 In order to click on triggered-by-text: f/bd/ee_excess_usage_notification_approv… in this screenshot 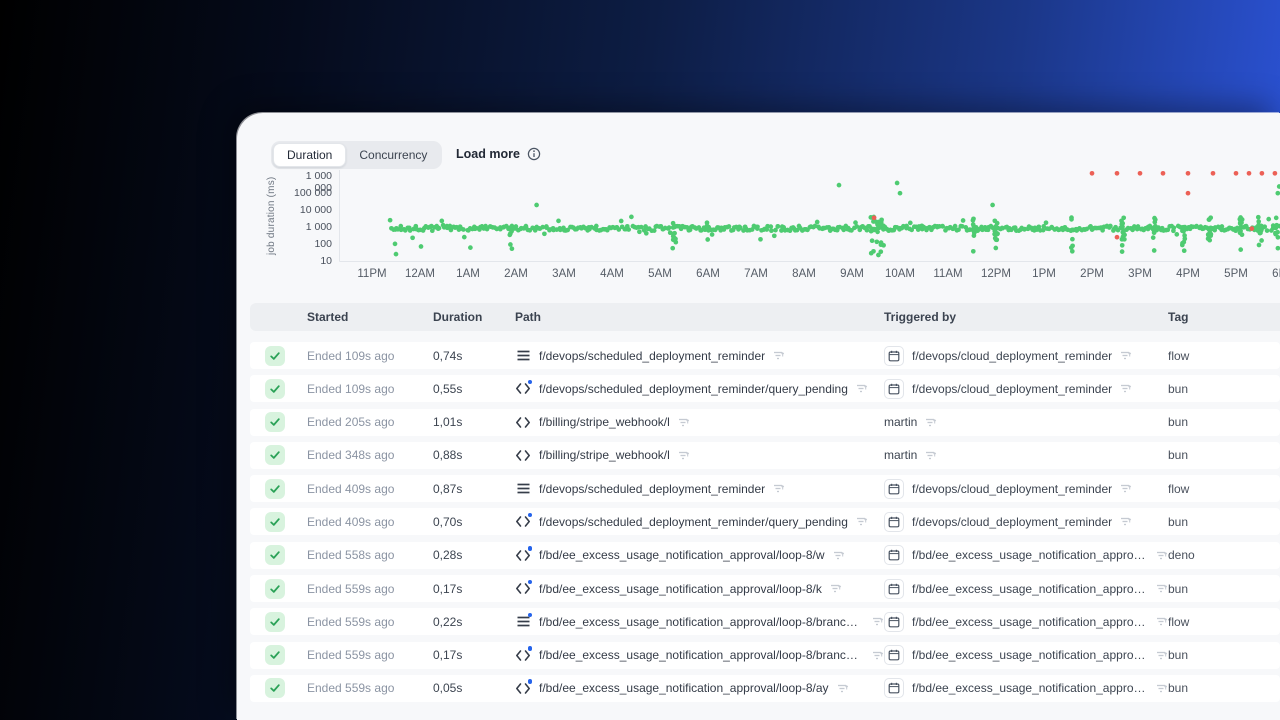, I will do `click(1030, 588)`.